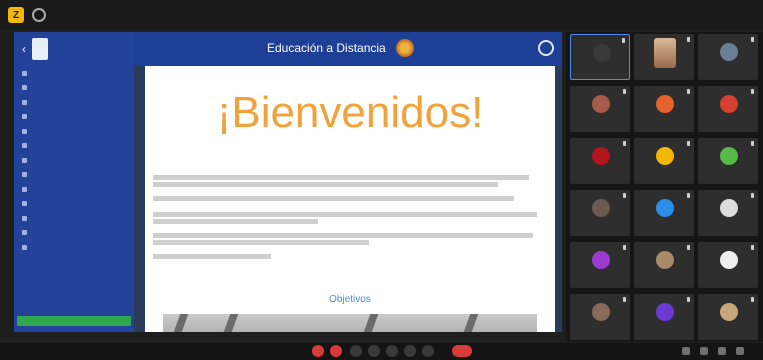  I want to click on fullscreen-icon, so click(722, 351).